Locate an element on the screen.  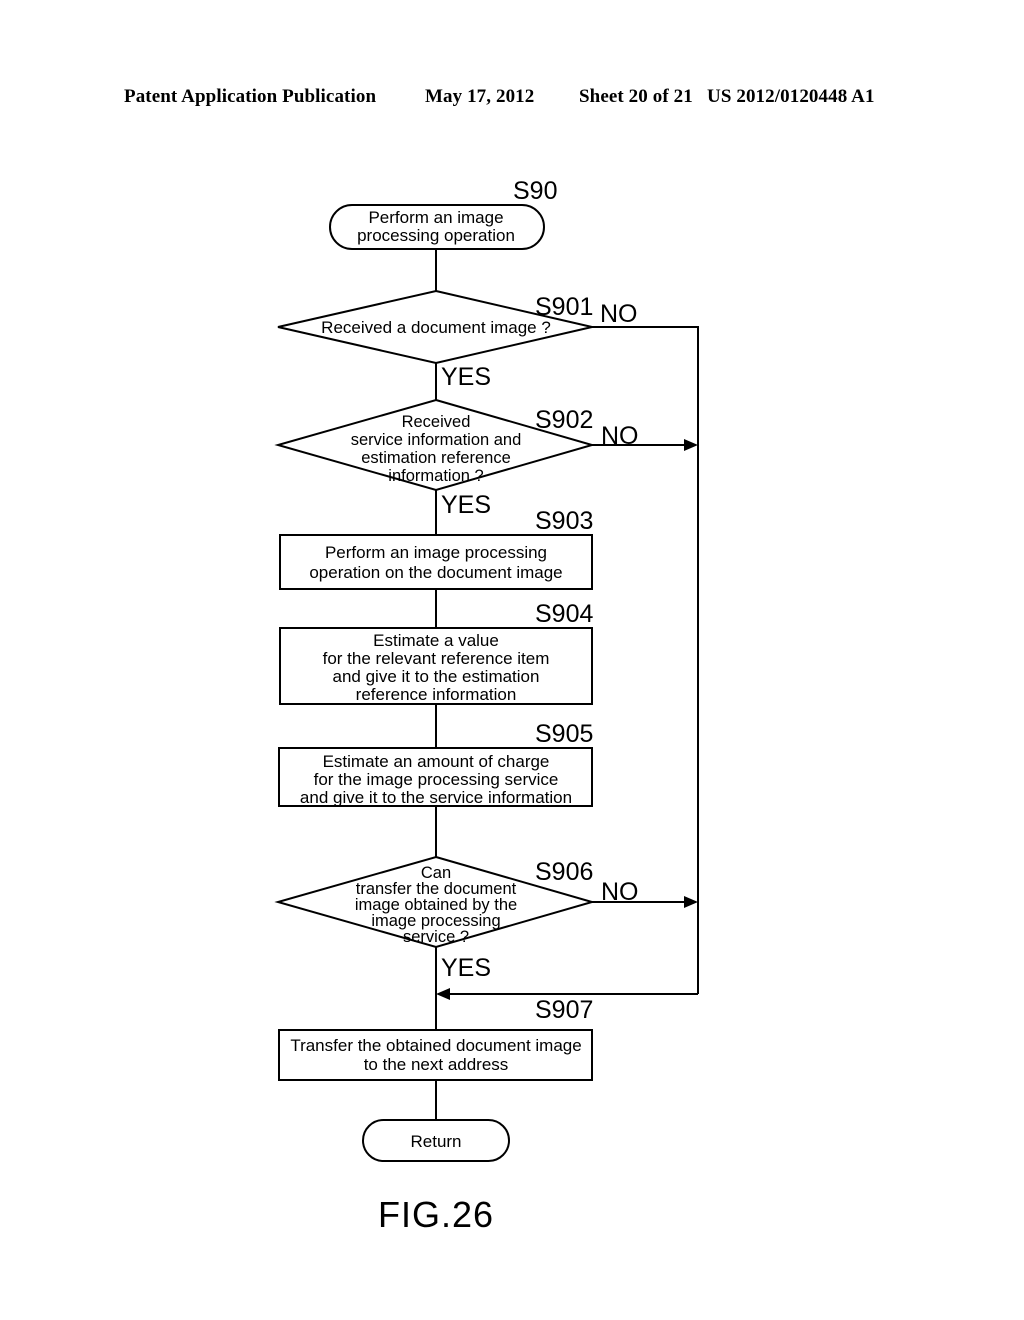
node-s902-line2: service information and is located at coordinates (436, 440).